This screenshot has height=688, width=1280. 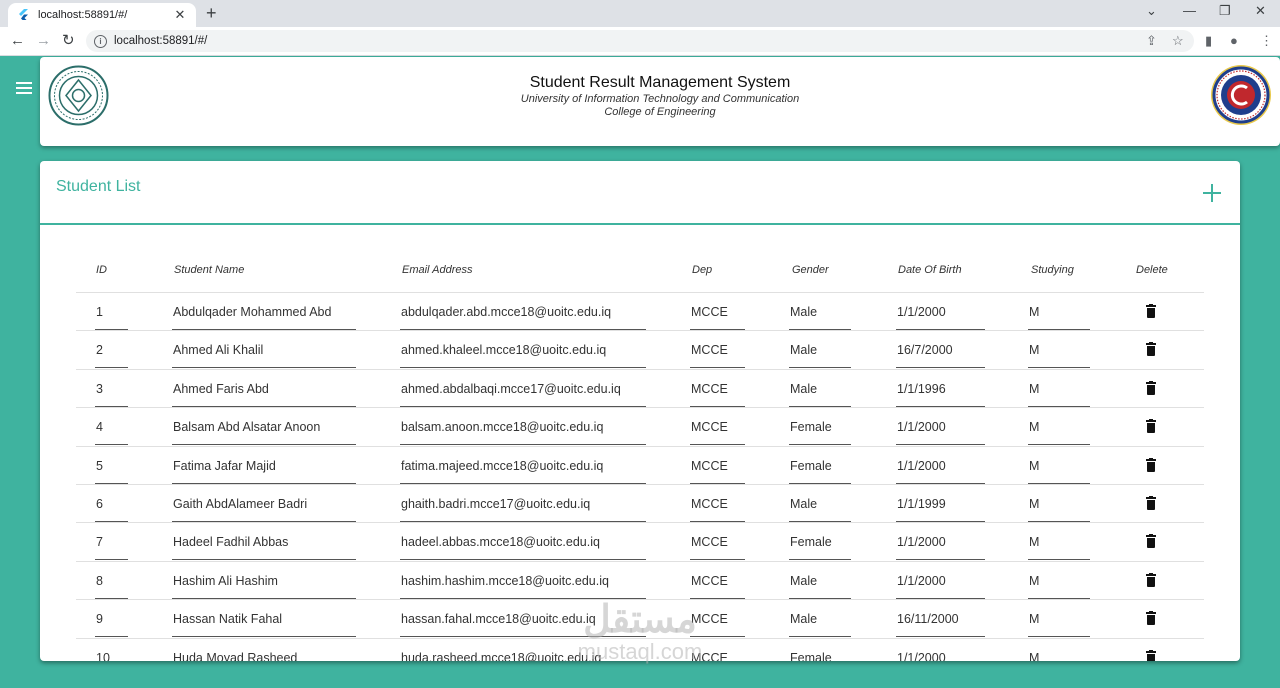 I want to click on column-header-id: ID, so click(x=101, y=270).